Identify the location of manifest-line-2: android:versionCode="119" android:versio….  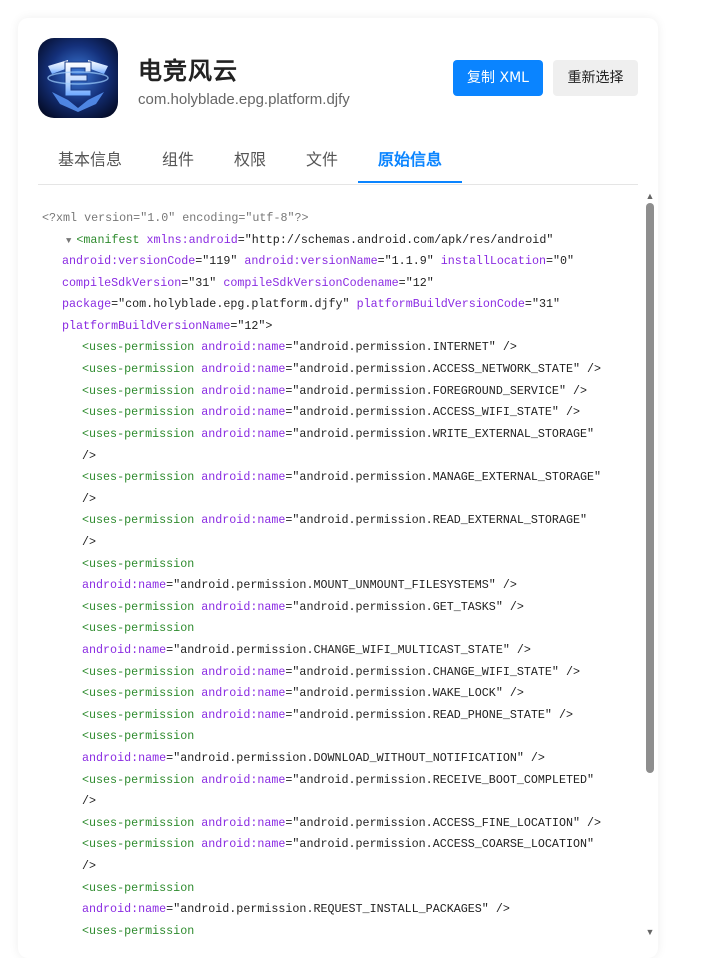
(318, 261).